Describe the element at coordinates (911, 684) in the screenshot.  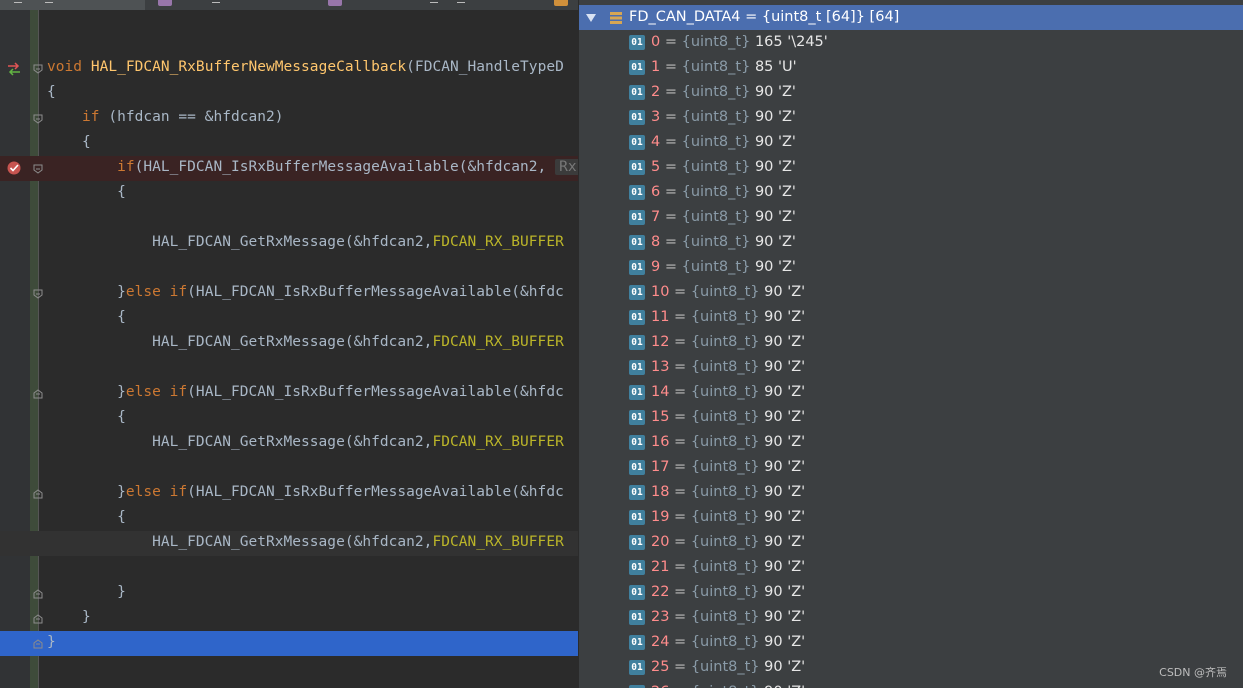
I see `variable-row: 0126 = {uint8_t} 90 'Z'` at that location.